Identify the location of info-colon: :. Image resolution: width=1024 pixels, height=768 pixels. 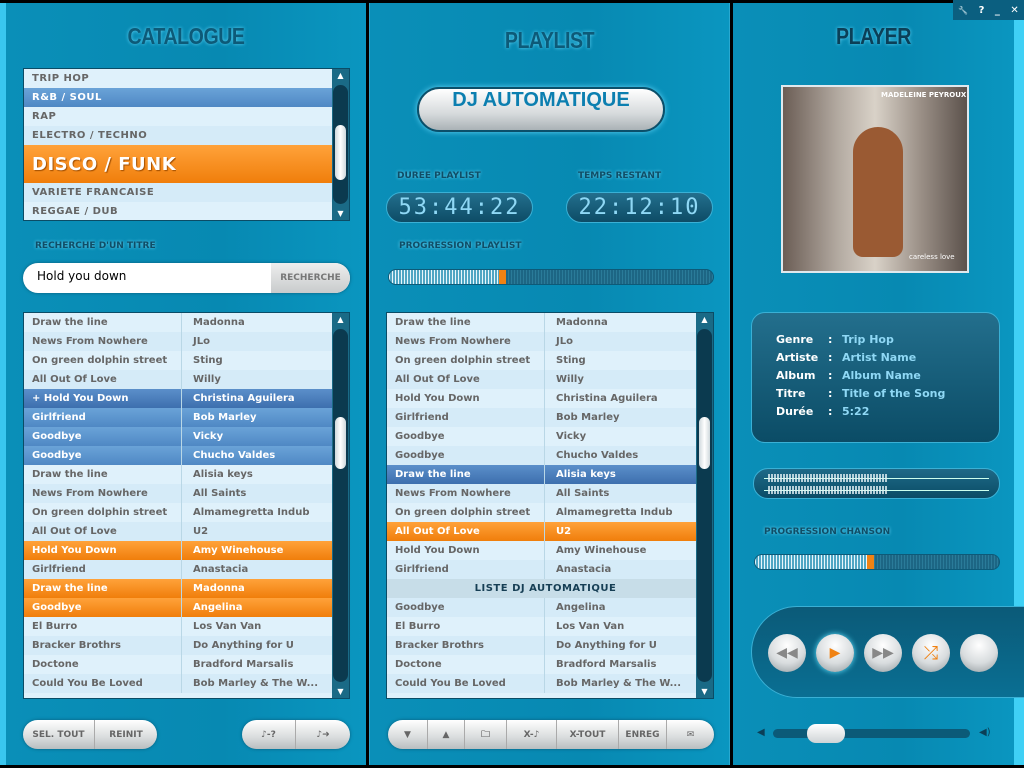
(830, 357).